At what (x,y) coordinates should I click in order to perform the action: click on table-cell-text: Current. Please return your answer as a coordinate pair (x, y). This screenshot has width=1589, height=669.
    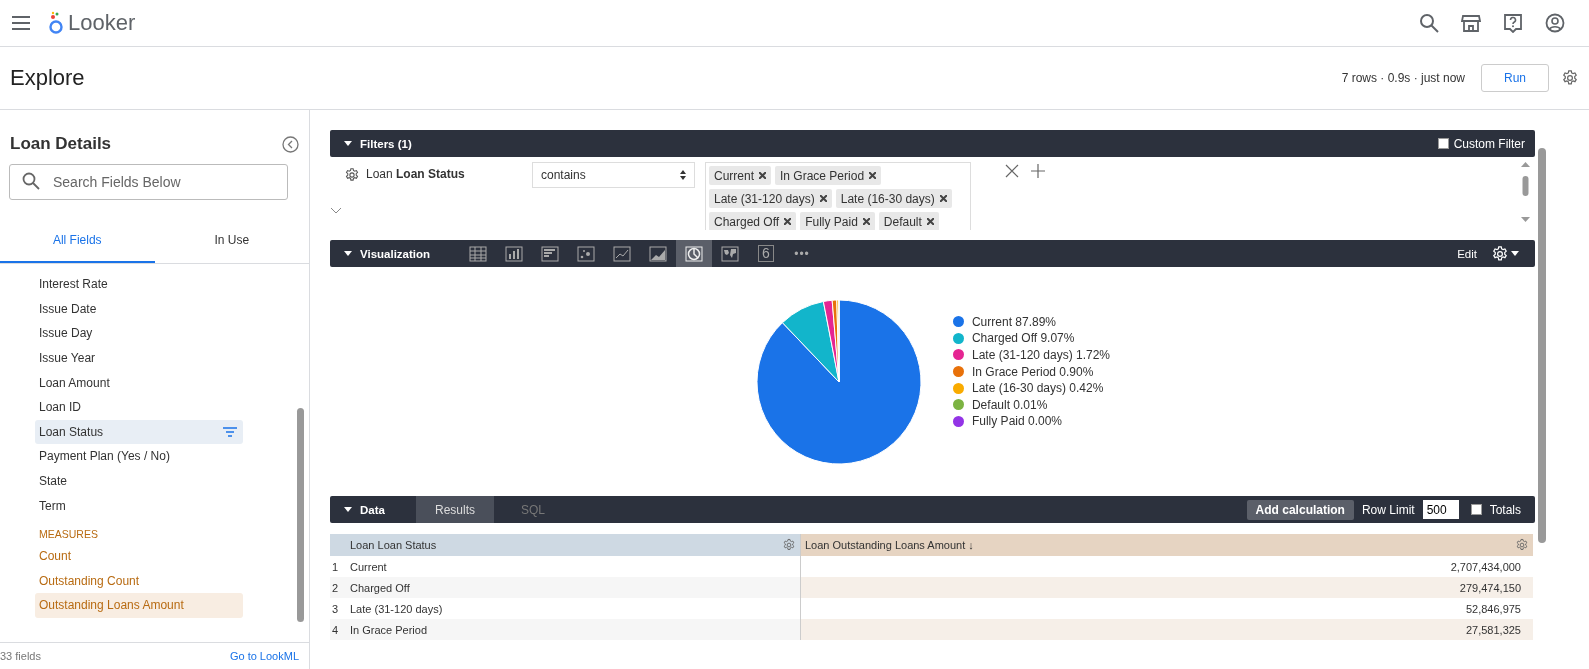
    Looking at the image, I should click on (368, 567).